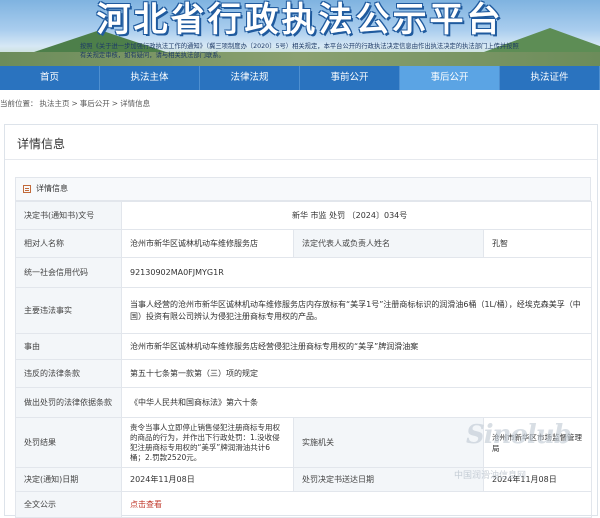  Describe the element at coordinates (356, 402) in the screenshot. I see `value-penalty-basis: 《中华人民共和国商标法》第六十条` at that location.